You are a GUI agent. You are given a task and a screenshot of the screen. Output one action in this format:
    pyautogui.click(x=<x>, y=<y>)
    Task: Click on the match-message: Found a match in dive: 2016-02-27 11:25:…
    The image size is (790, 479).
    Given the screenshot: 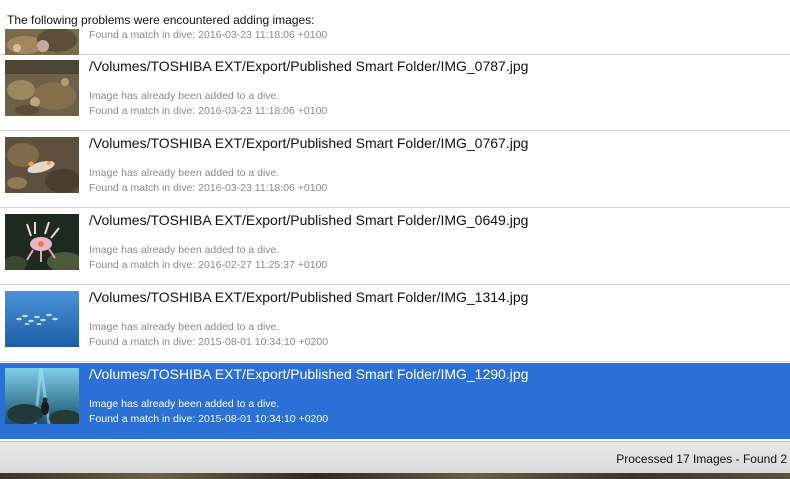 What is the action you would take?
    pyautogui.click(x=208, y=265)
    